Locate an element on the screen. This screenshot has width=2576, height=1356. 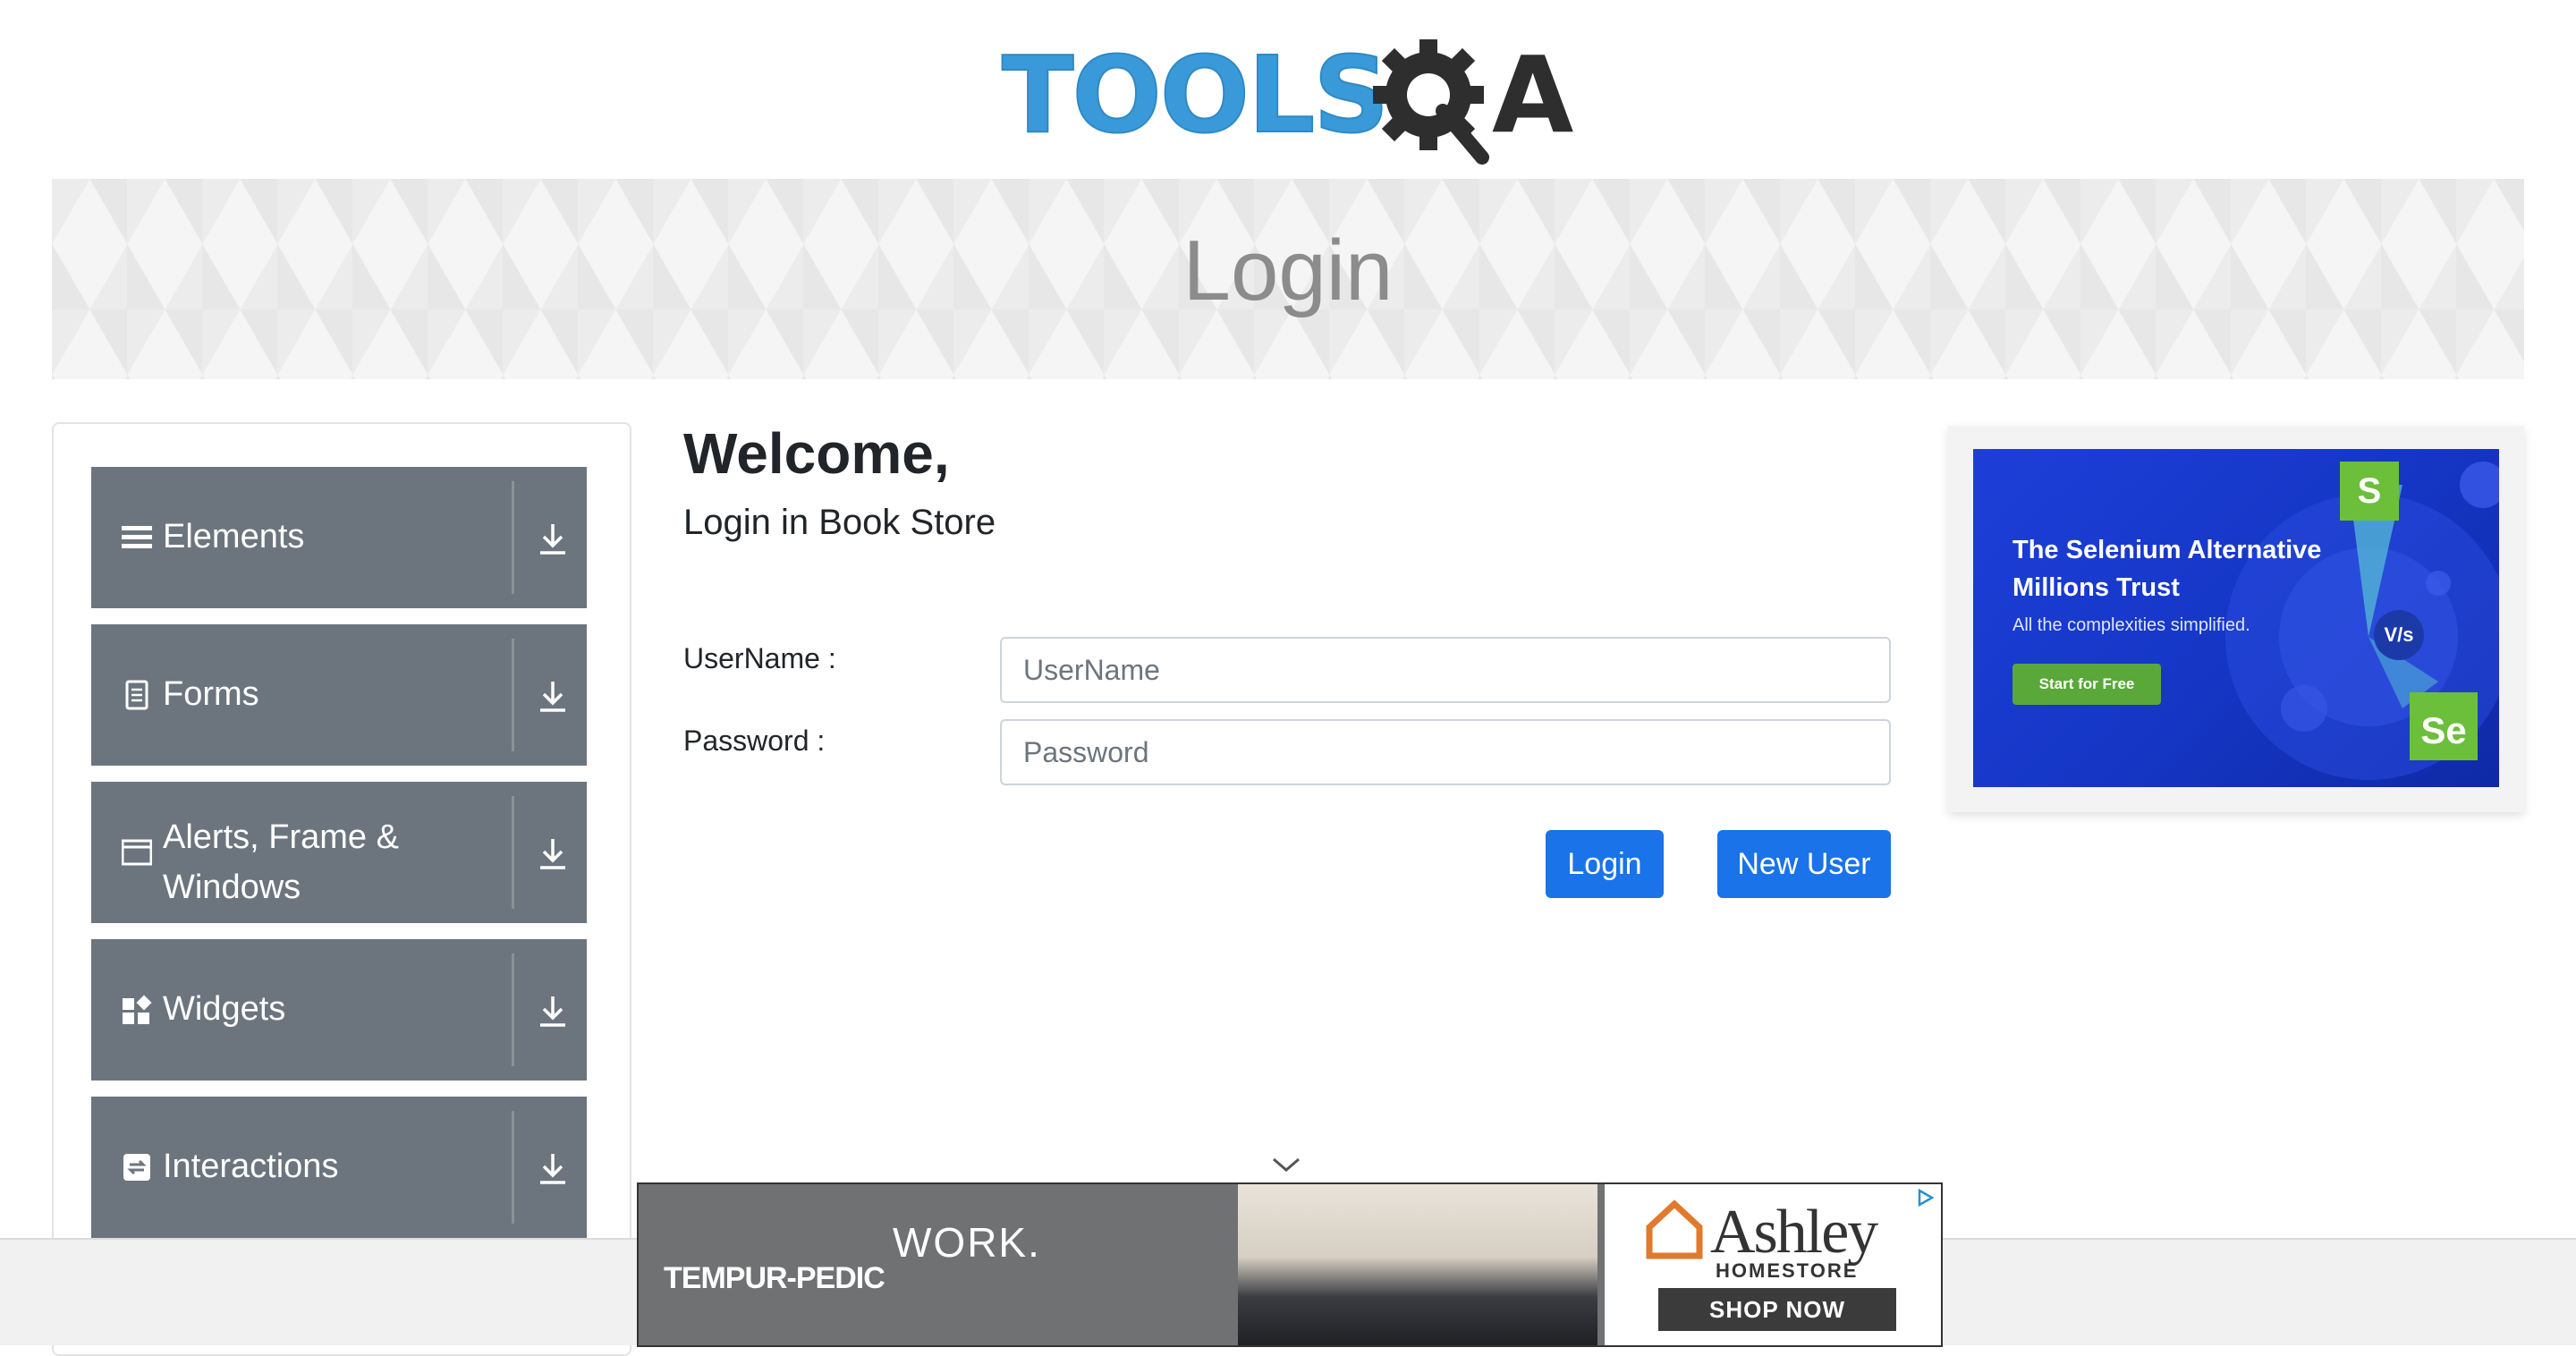
ad-tagline: WORK. is located at coordinates (967, 1243).